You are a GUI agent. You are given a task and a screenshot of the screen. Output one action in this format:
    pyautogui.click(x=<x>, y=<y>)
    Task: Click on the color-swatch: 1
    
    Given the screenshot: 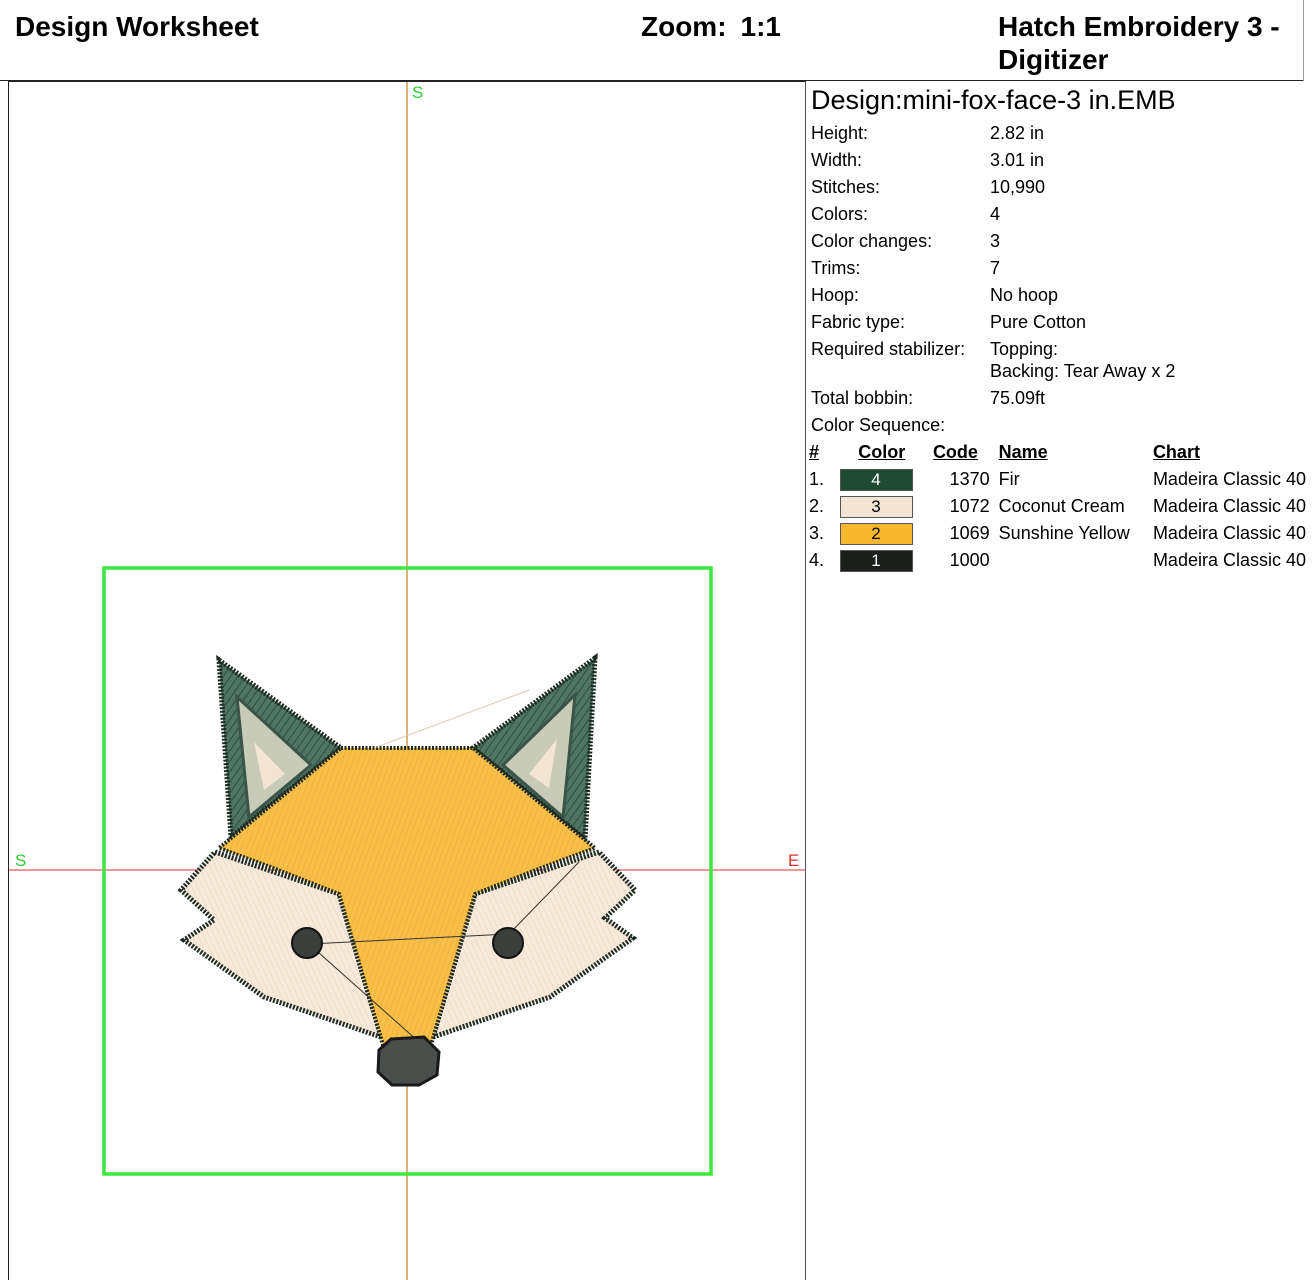 What is the action you would take?
    pyautogui.click(x=876, y=560)
    